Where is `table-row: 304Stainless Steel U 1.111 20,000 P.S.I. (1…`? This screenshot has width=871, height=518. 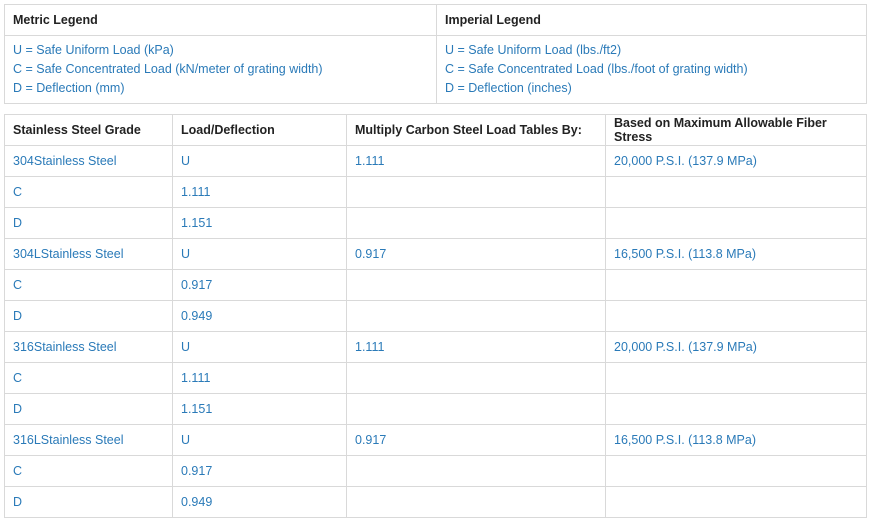 table-row: 304Stainless Steel U 1.111 20,000 P.S.I. (1… is located at coordinates (435, 161).